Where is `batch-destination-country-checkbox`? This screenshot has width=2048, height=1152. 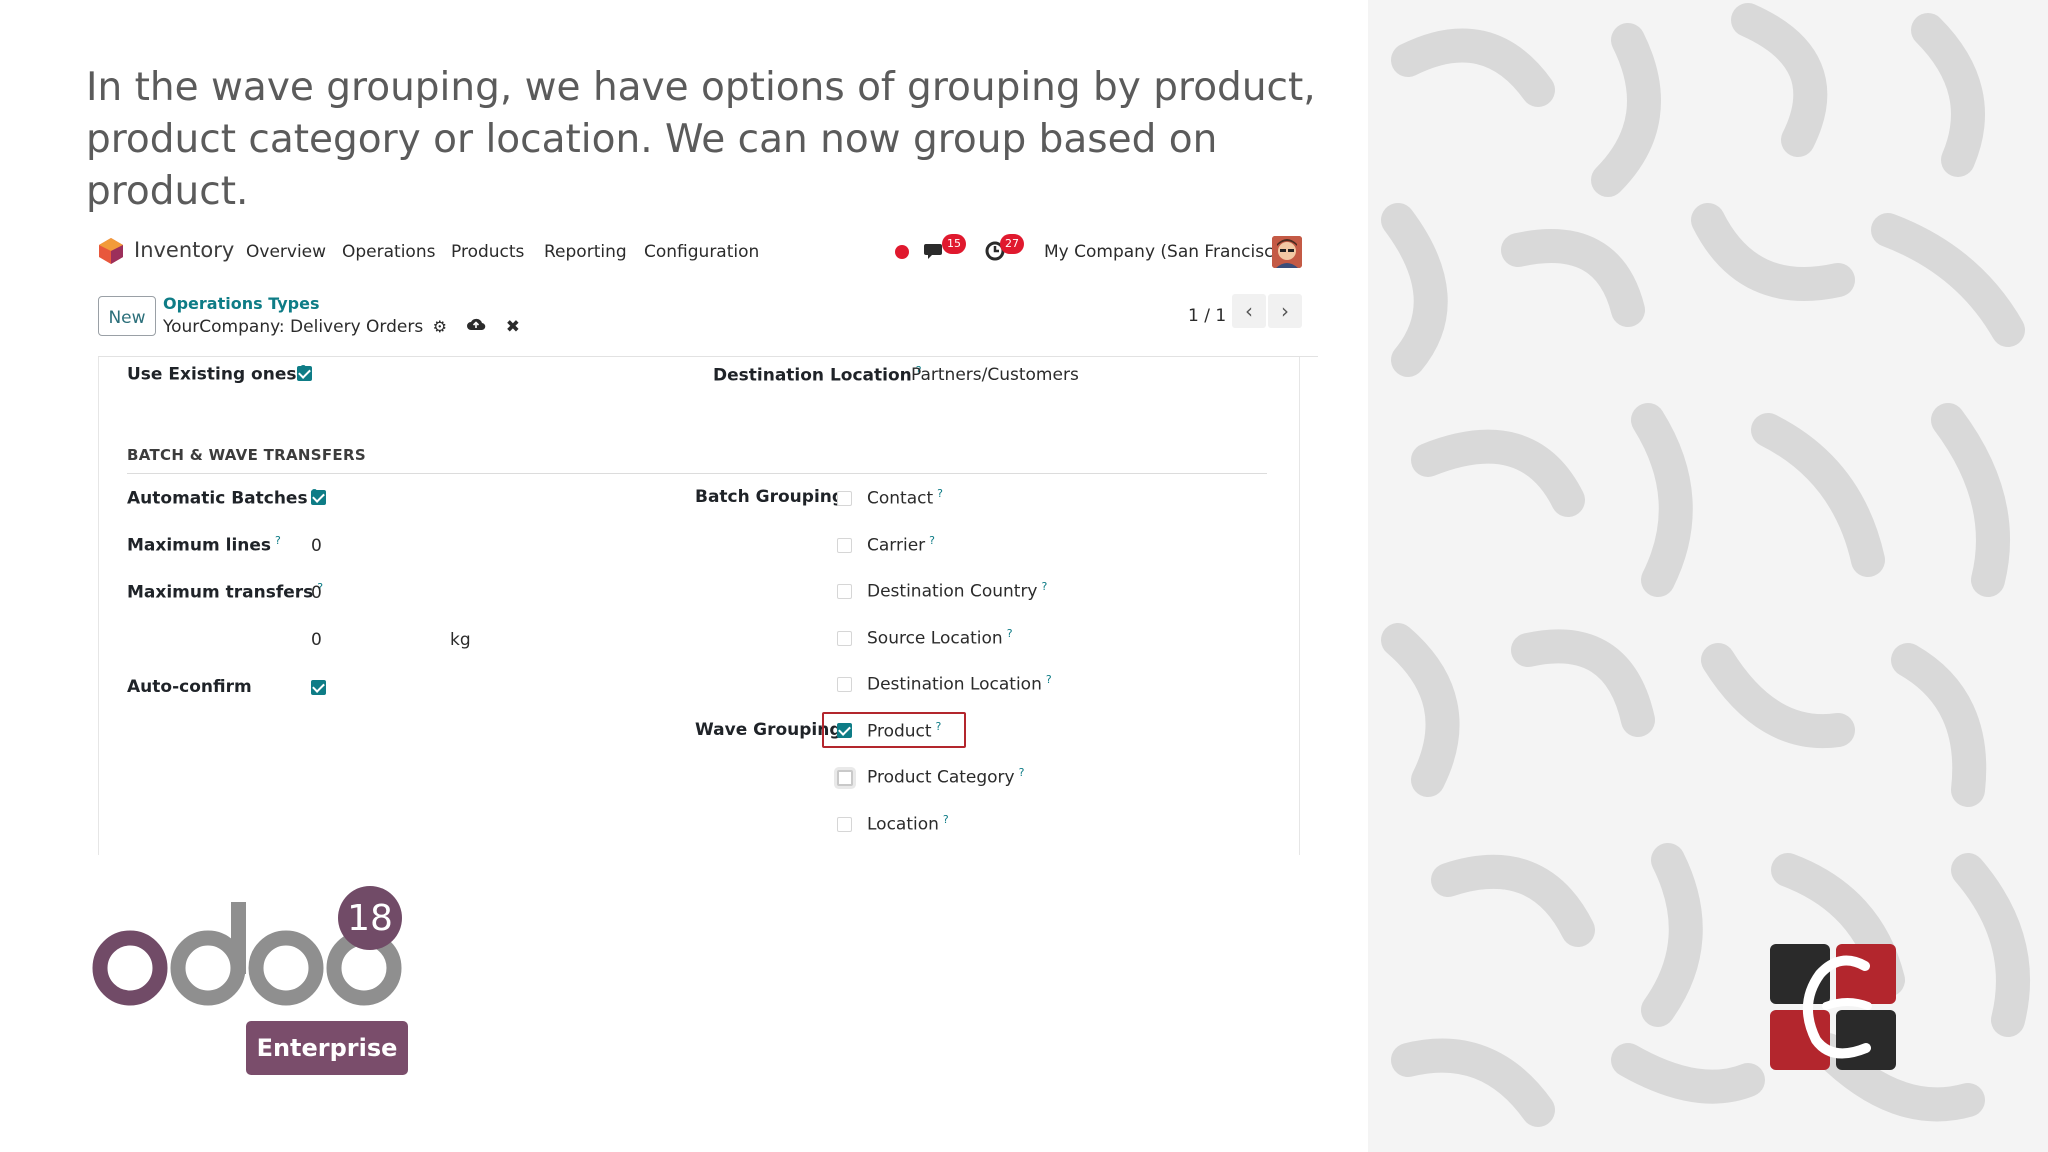
batch-destination-country-checkbox is located at coordinates (844, 591).